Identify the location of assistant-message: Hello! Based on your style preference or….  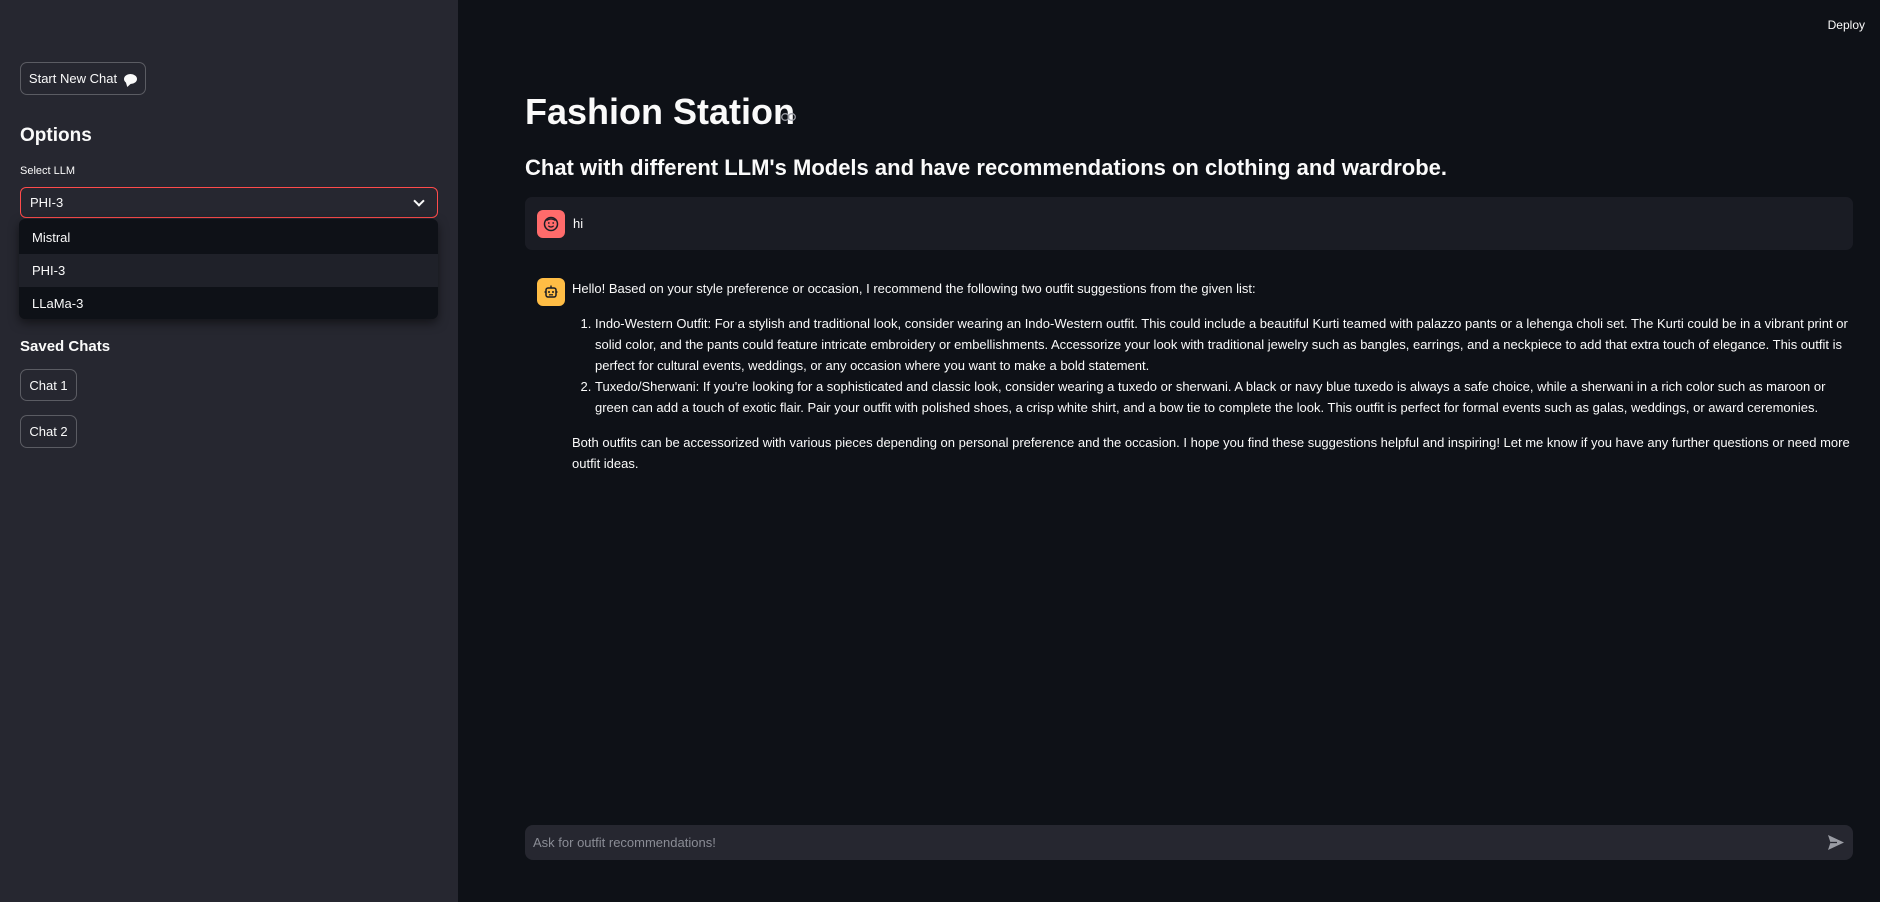
(1213, 376).